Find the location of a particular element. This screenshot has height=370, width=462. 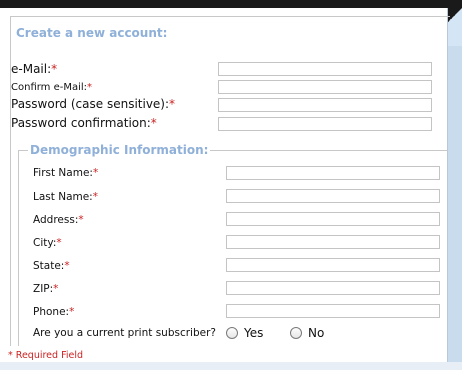

confirm-email-label: Confirm e-Mail:* is located at coordinates (52, 87).